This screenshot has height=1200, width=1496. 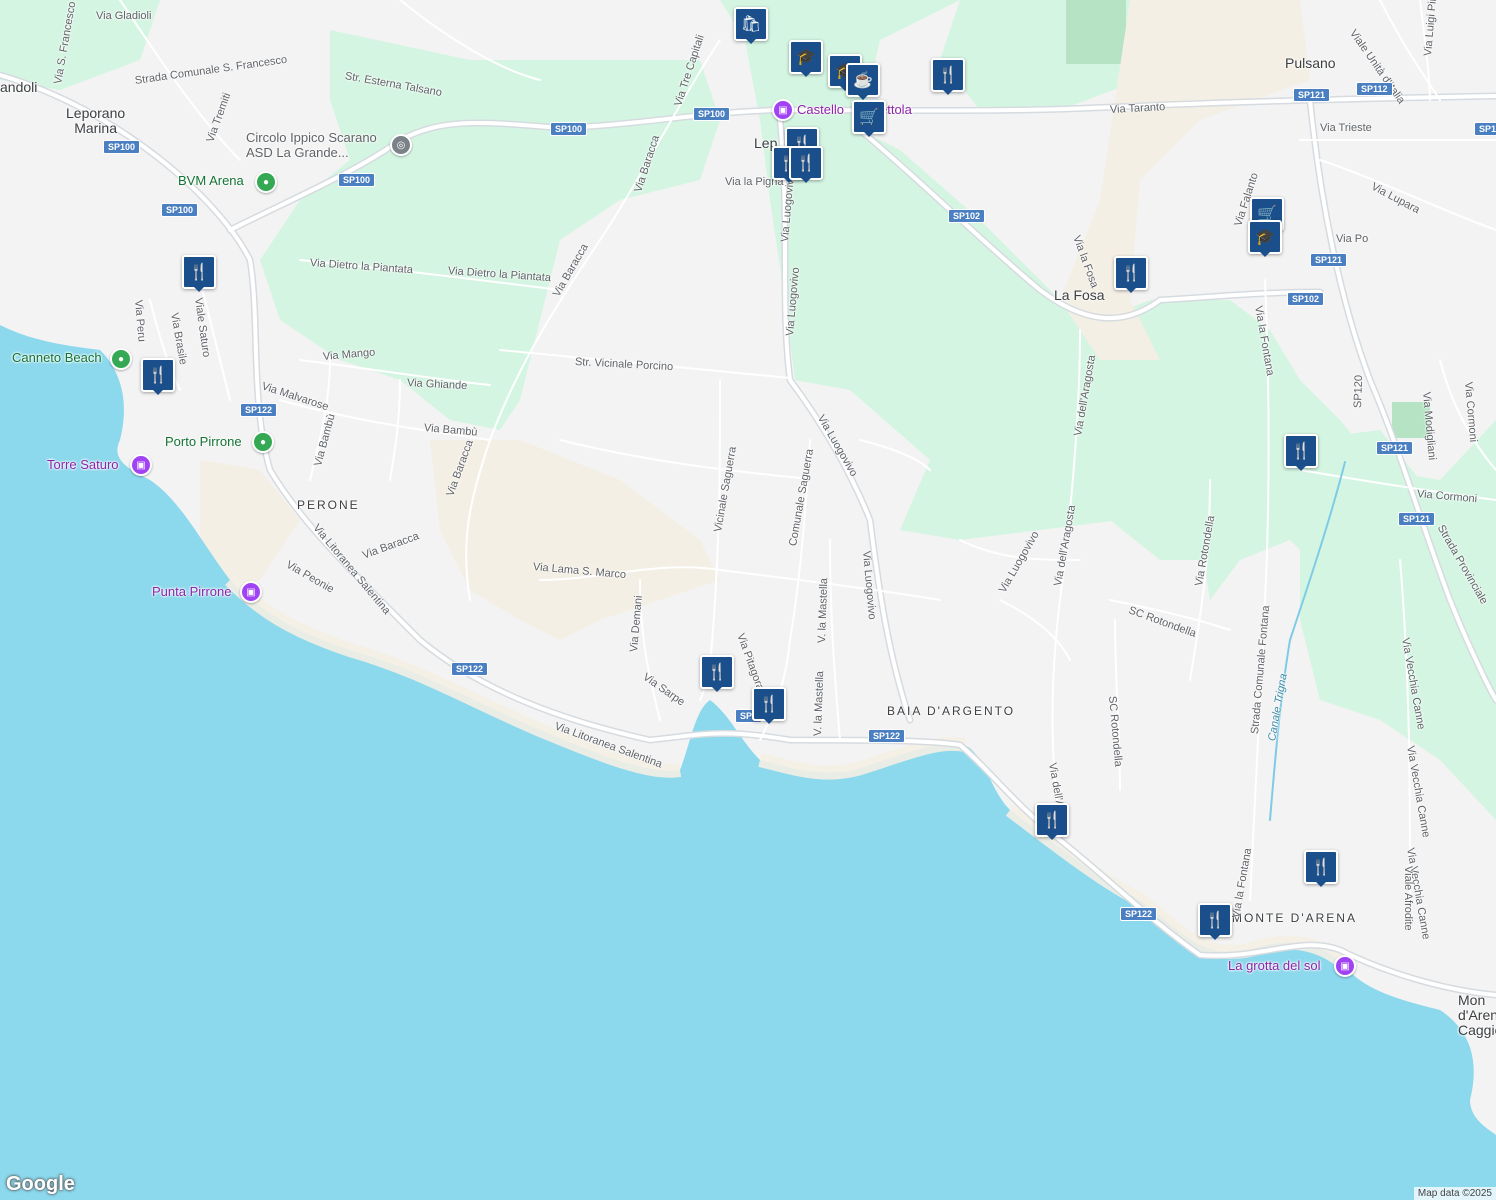 I want to click on shopping-bag-icon: 🛍, so click(x=751, y=24).